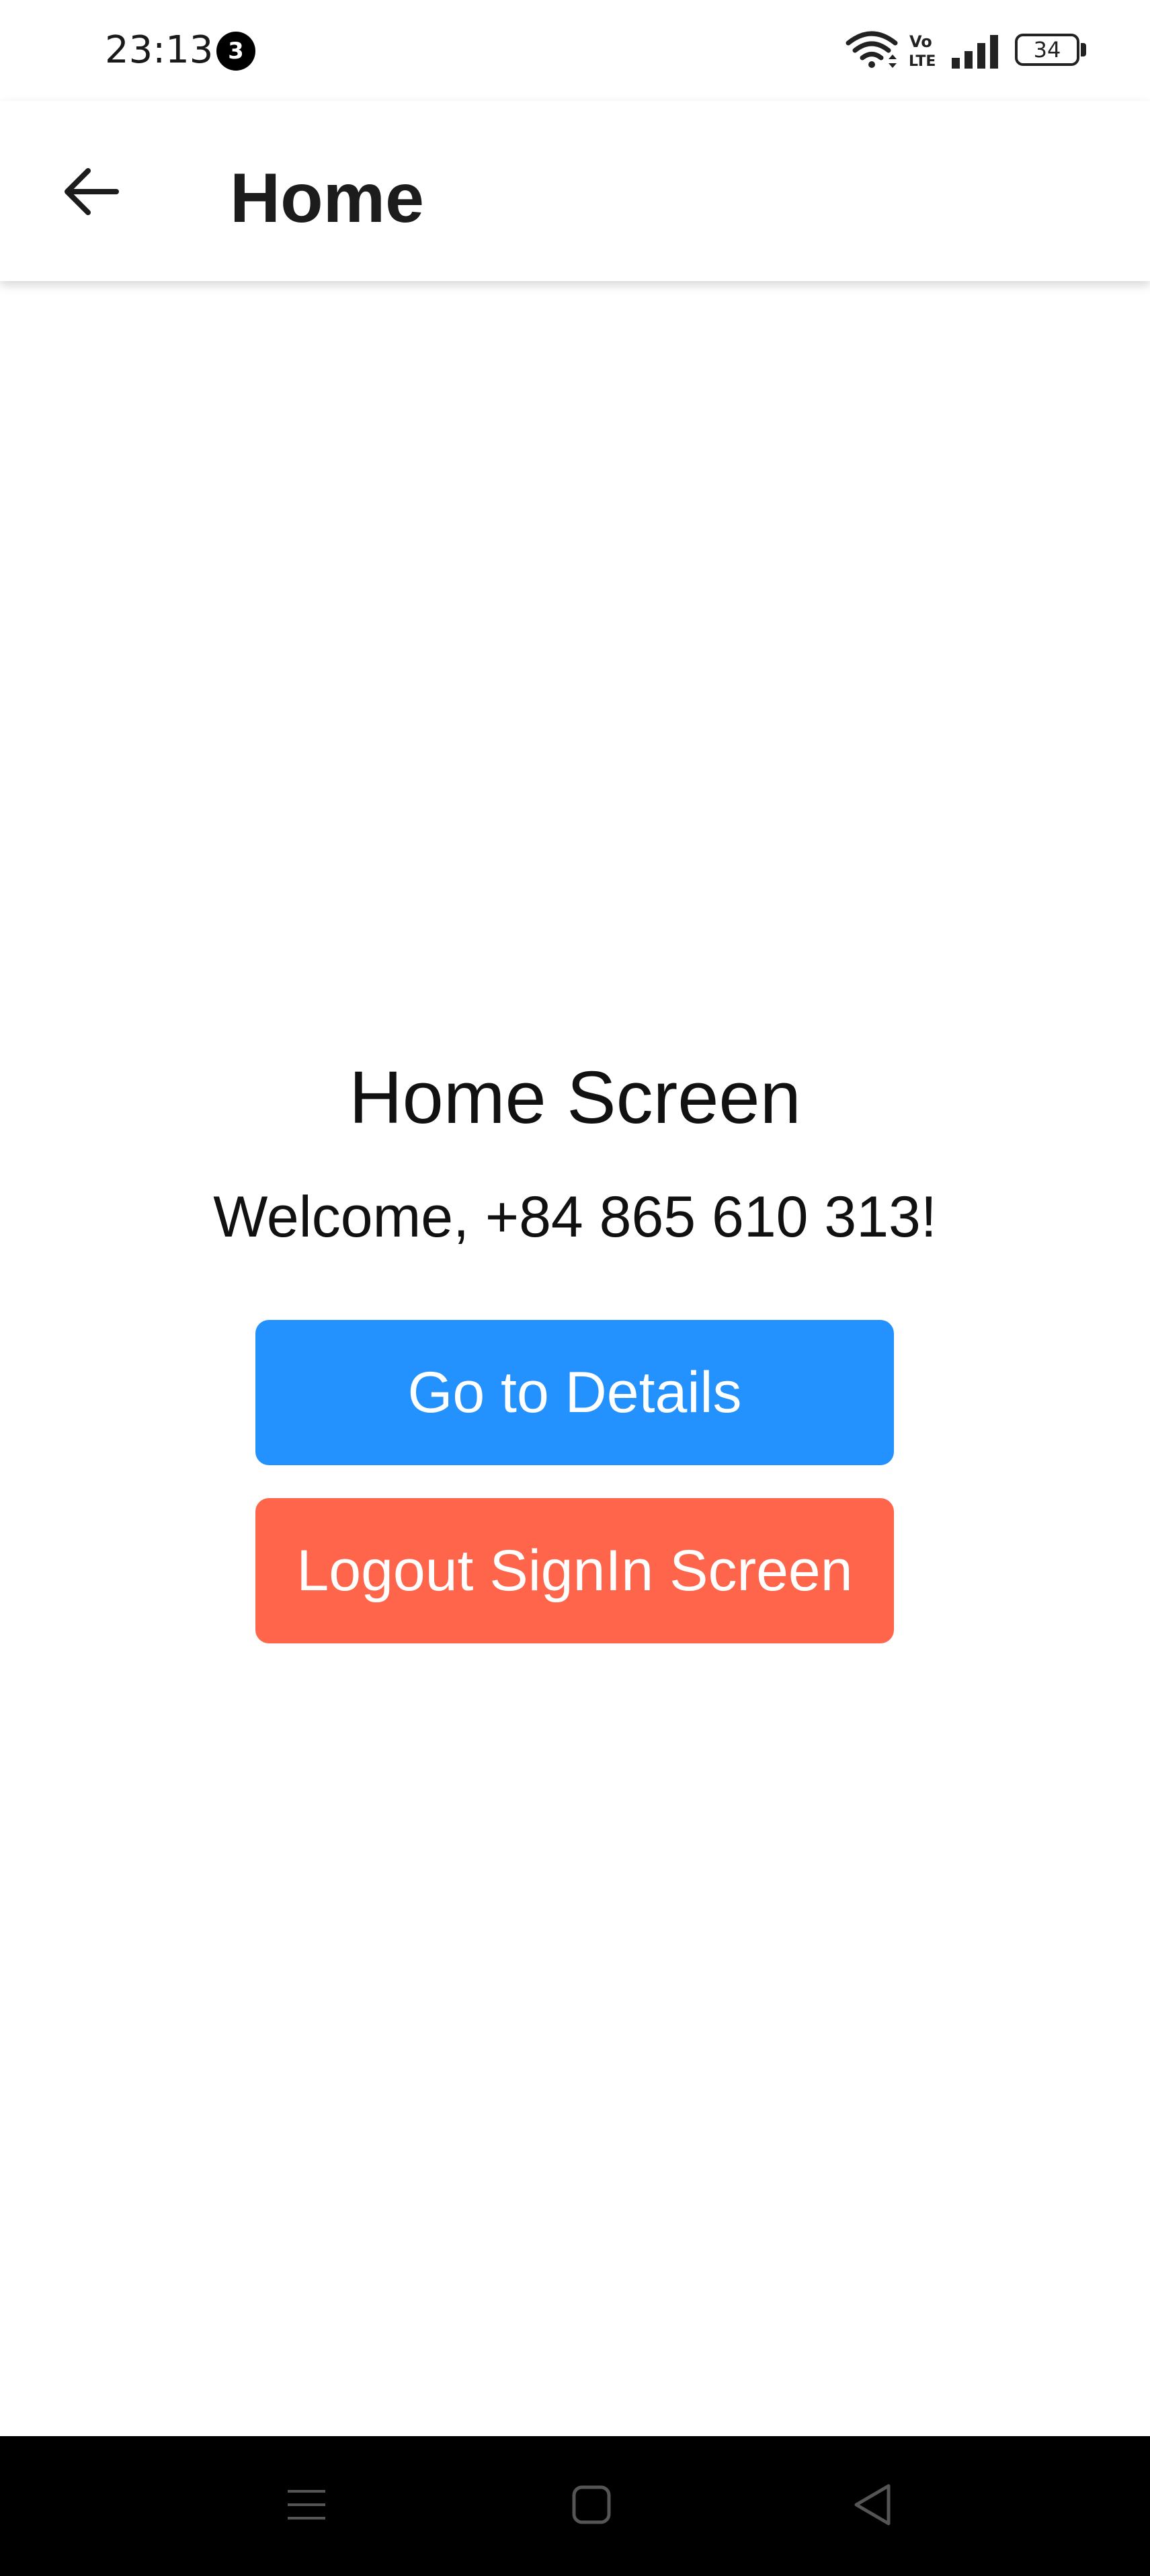  I want to click on home-screen-heading: Home Screen, so click(575, 1098).